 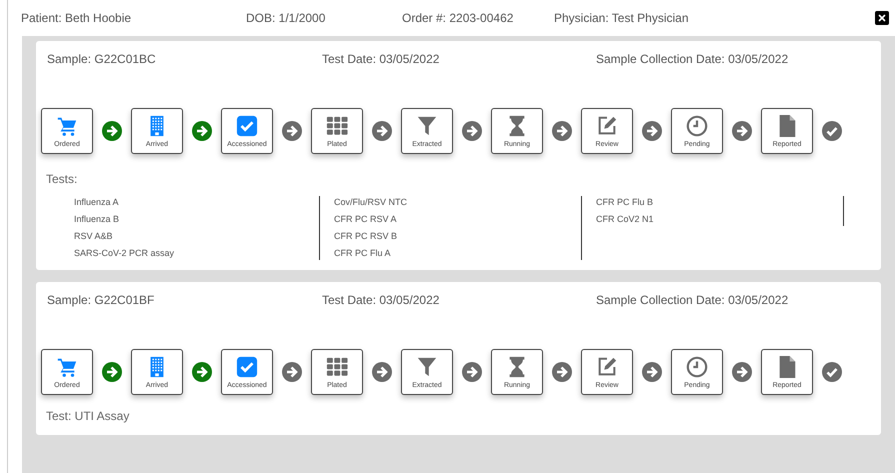 I want to click on order-number: Order #: 2203-00462, so click(x=458, y=18).